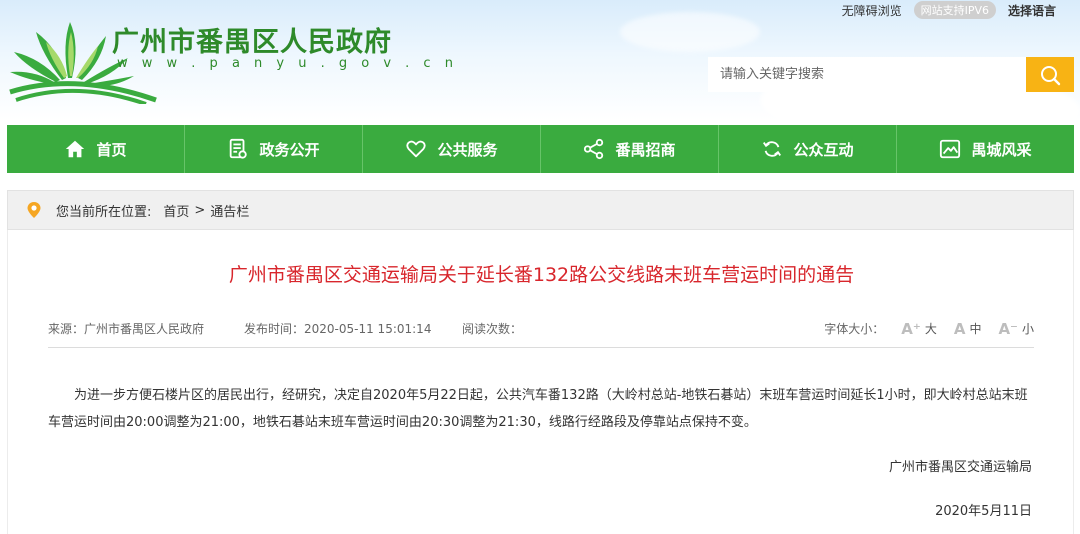 Image resolution: width=1080 pixels, height=534 pixels. What do you see at coordinates (911, 328) in the screenshot?
I see `font-increase-icon: A⁺` at bounding box center [911, 328].